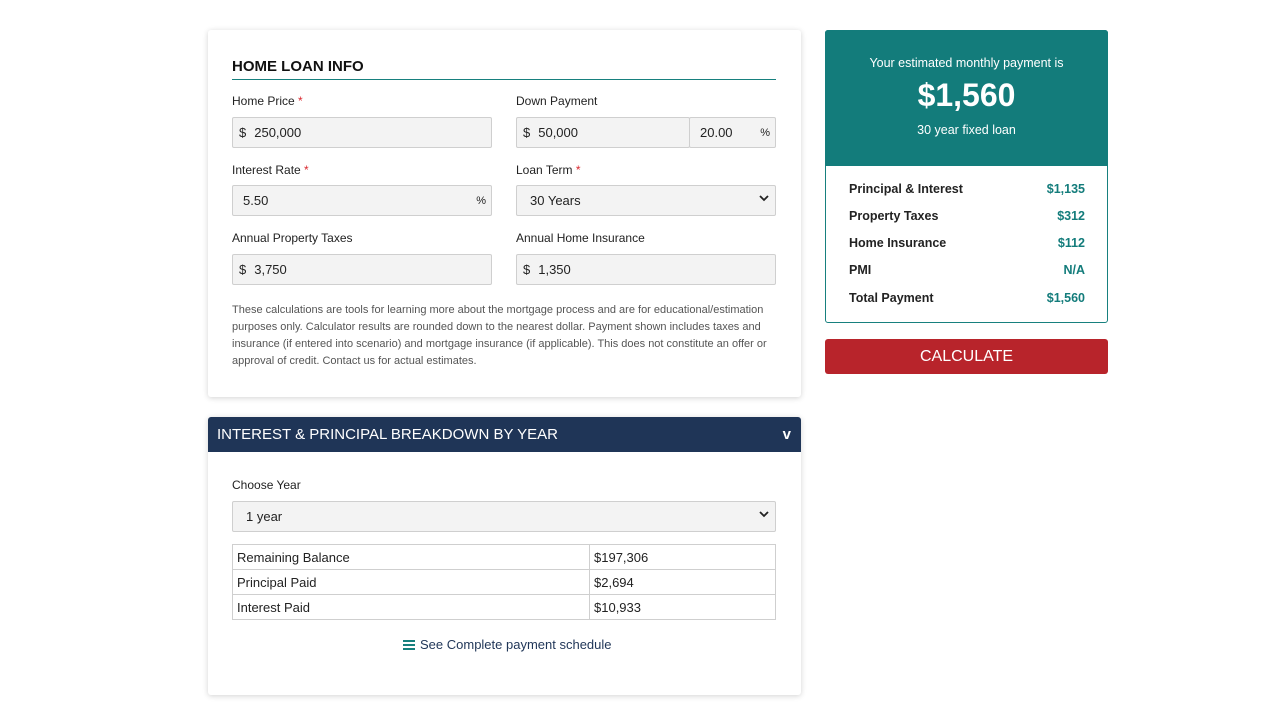 The image size is (1280, 720). I want to click on interest-rate-input: 5.50 %, so click(362, 200).